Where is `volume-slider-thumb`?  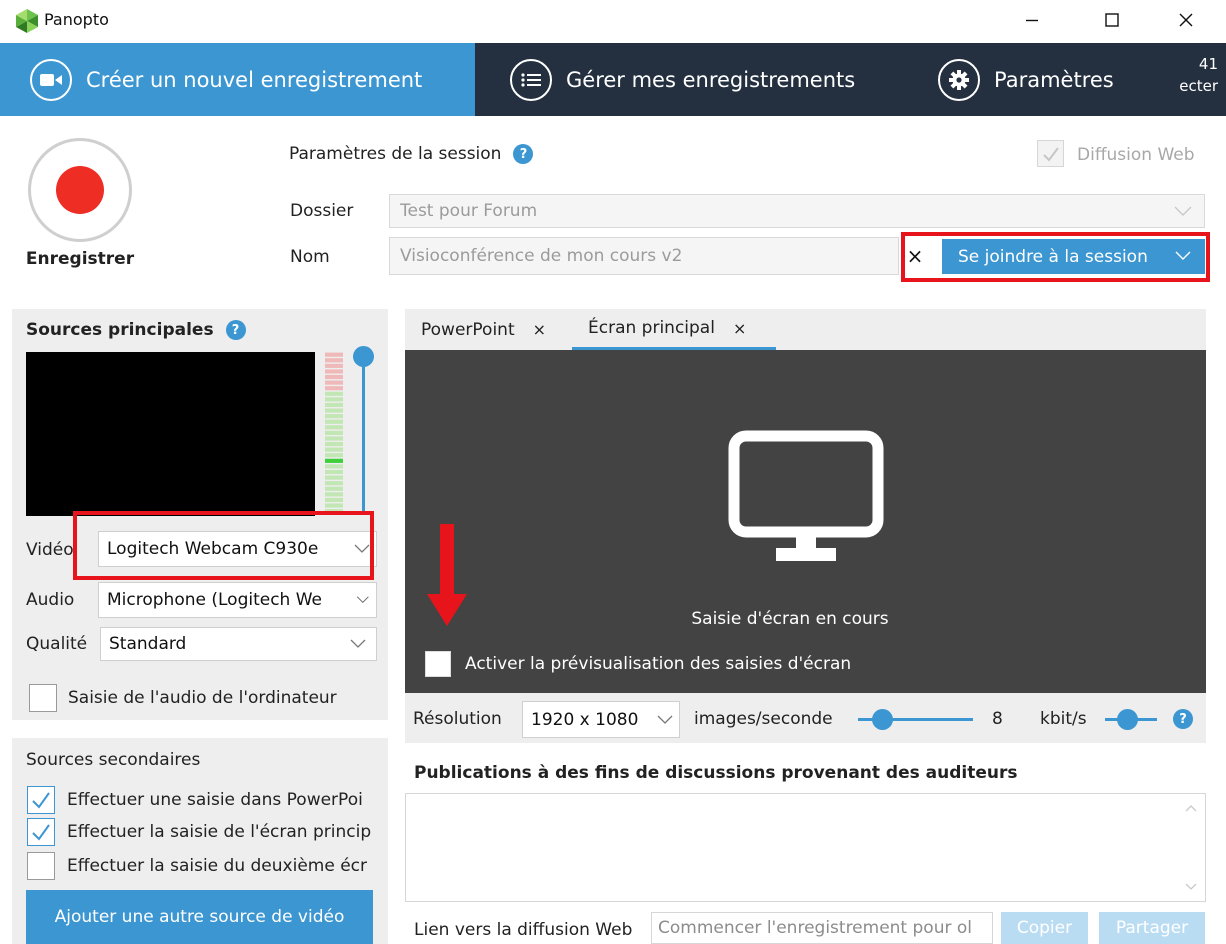
volume-slider-thumb is located at coordinates (363, 356).